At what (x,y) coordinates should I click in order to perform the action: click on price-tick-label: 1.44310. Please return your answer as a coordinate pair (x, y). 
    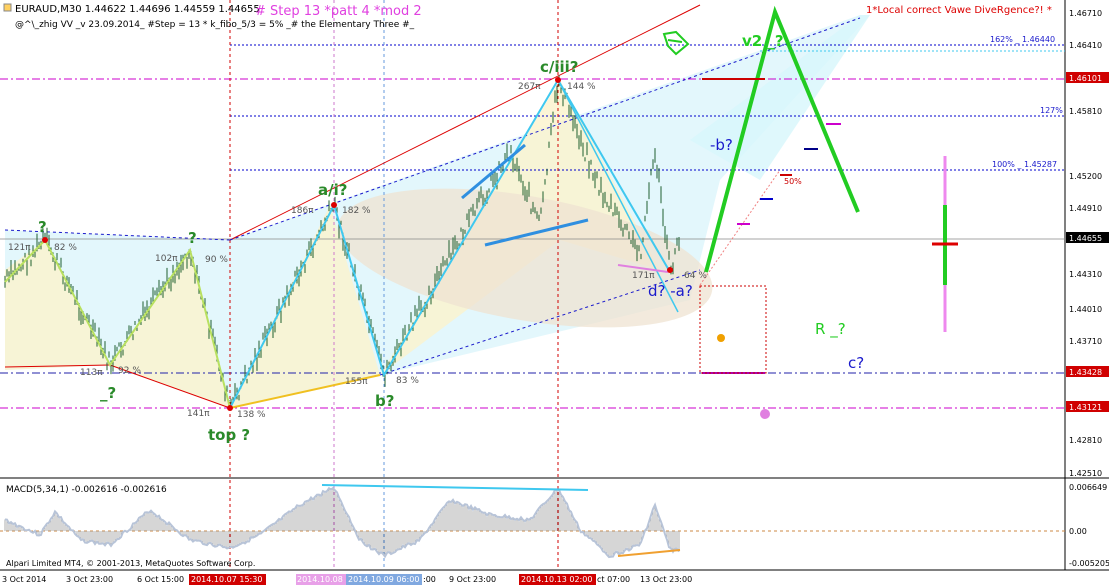
    Looking at the image, I should click on (1085, 274).